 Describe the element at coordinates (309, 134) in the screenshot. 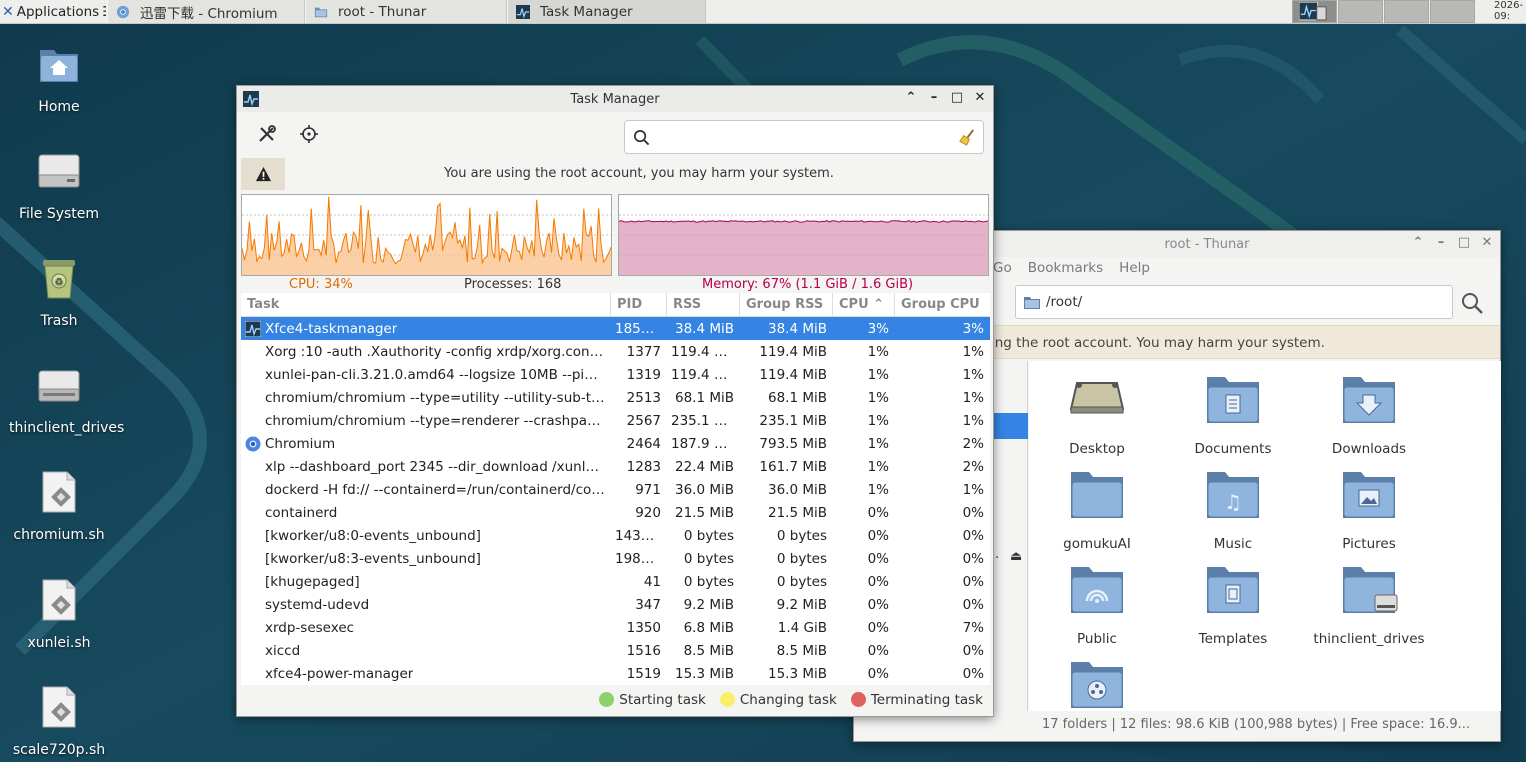

I see `crosshair-icon` at that location.